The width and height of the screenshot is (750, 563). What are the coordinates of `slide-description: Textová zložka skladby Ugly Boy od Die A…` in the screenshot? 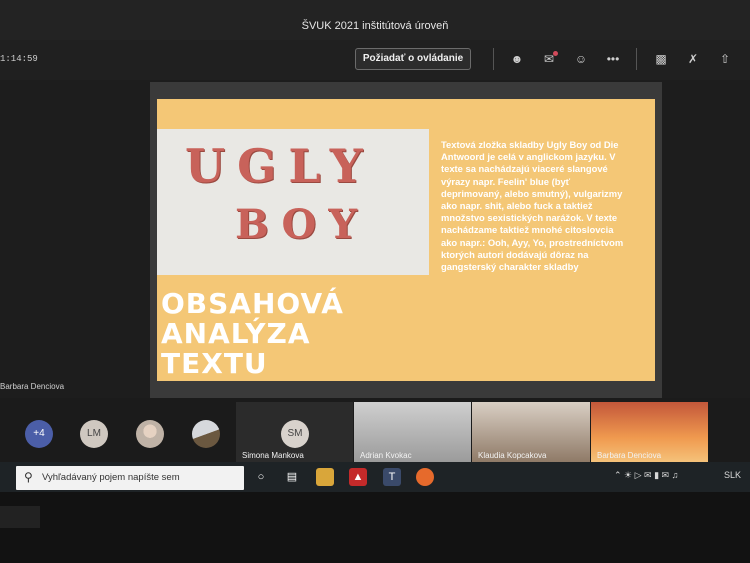 It's located at (532, 206).